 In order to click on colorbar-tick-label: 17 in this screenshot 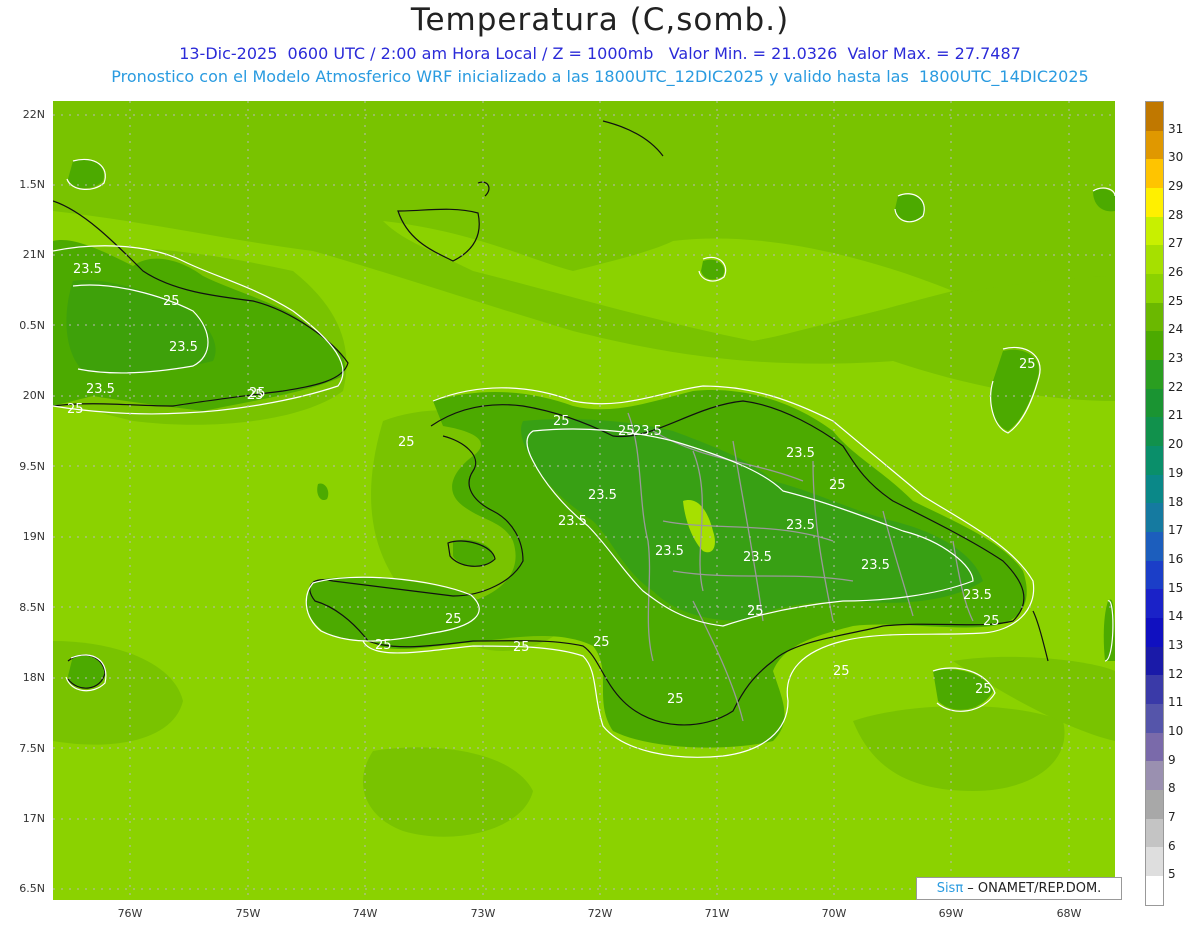, I will do `click(1176, 530)`.